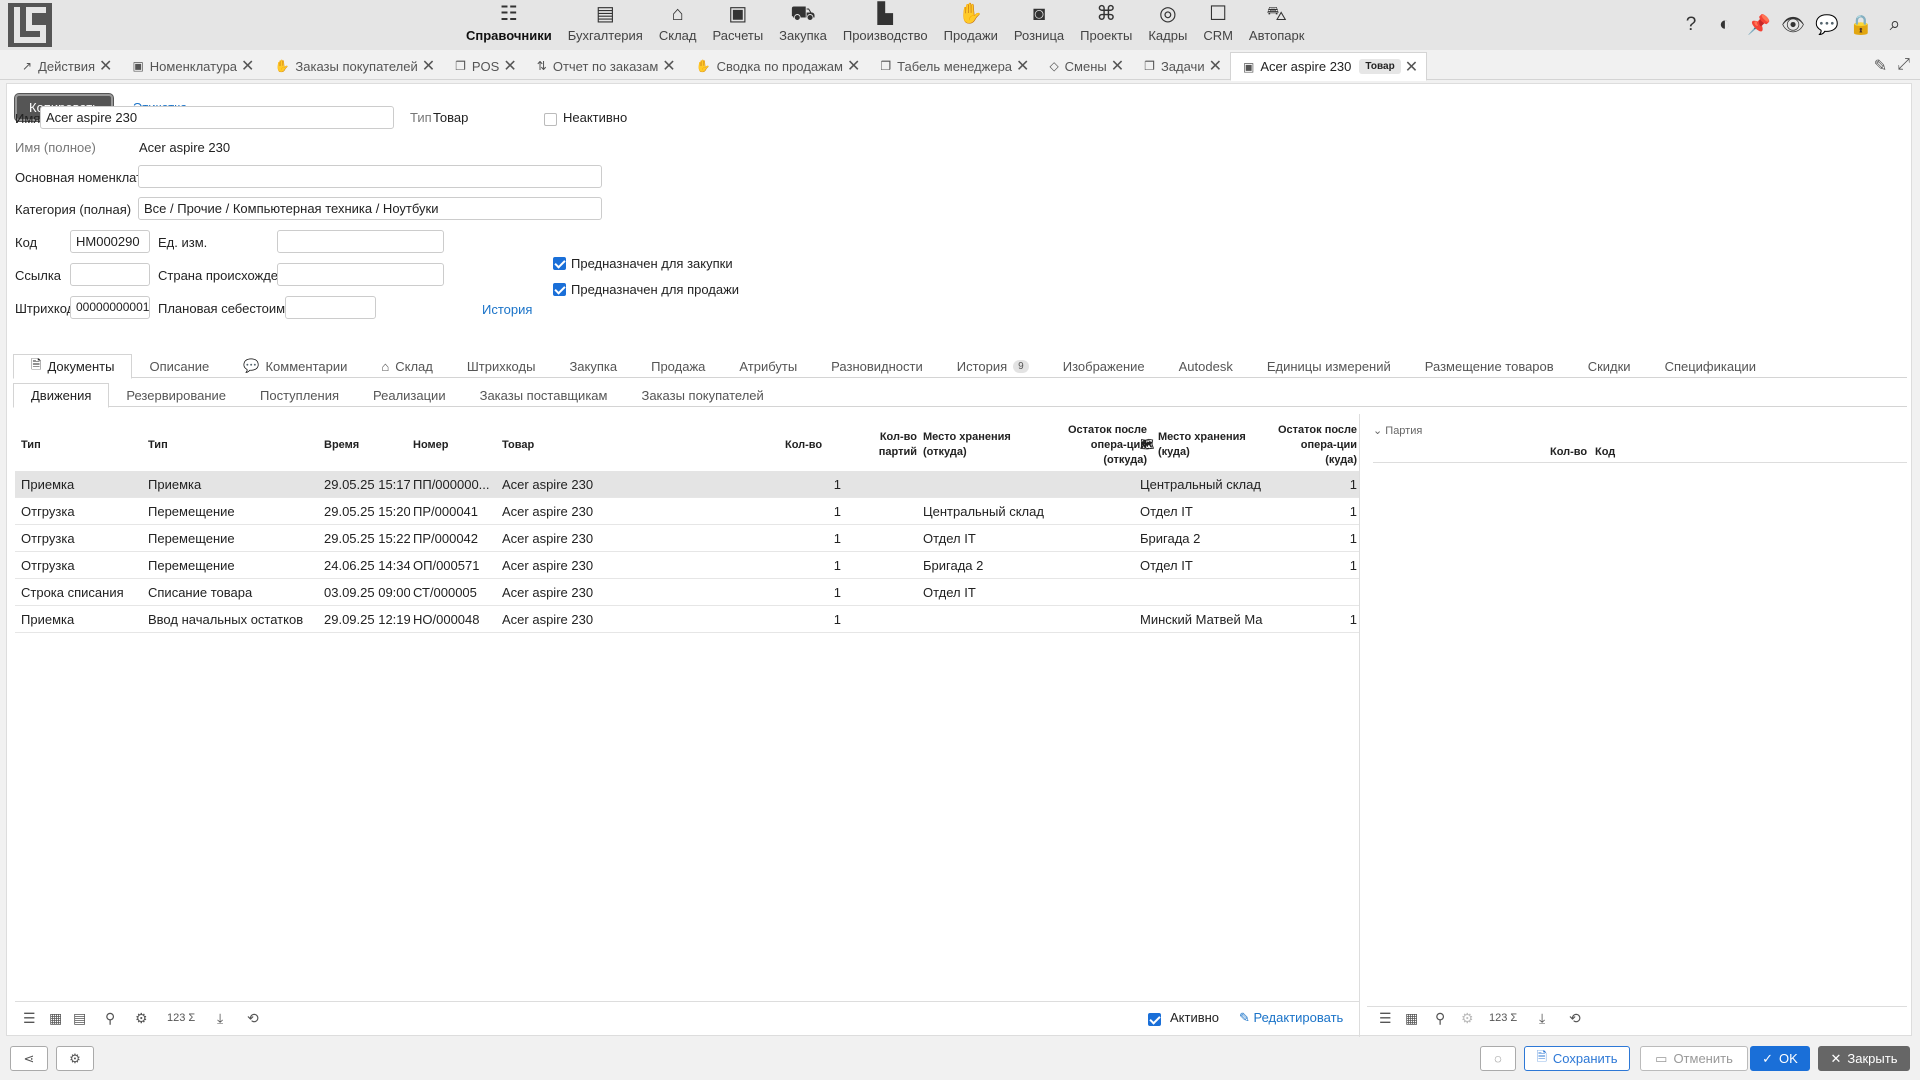 This screenshot has width=1920, height=1080. What do you see at coordinates (330, 307) in the screenshot?
I see `planned-cost-field` at bounding box center [330, 307].